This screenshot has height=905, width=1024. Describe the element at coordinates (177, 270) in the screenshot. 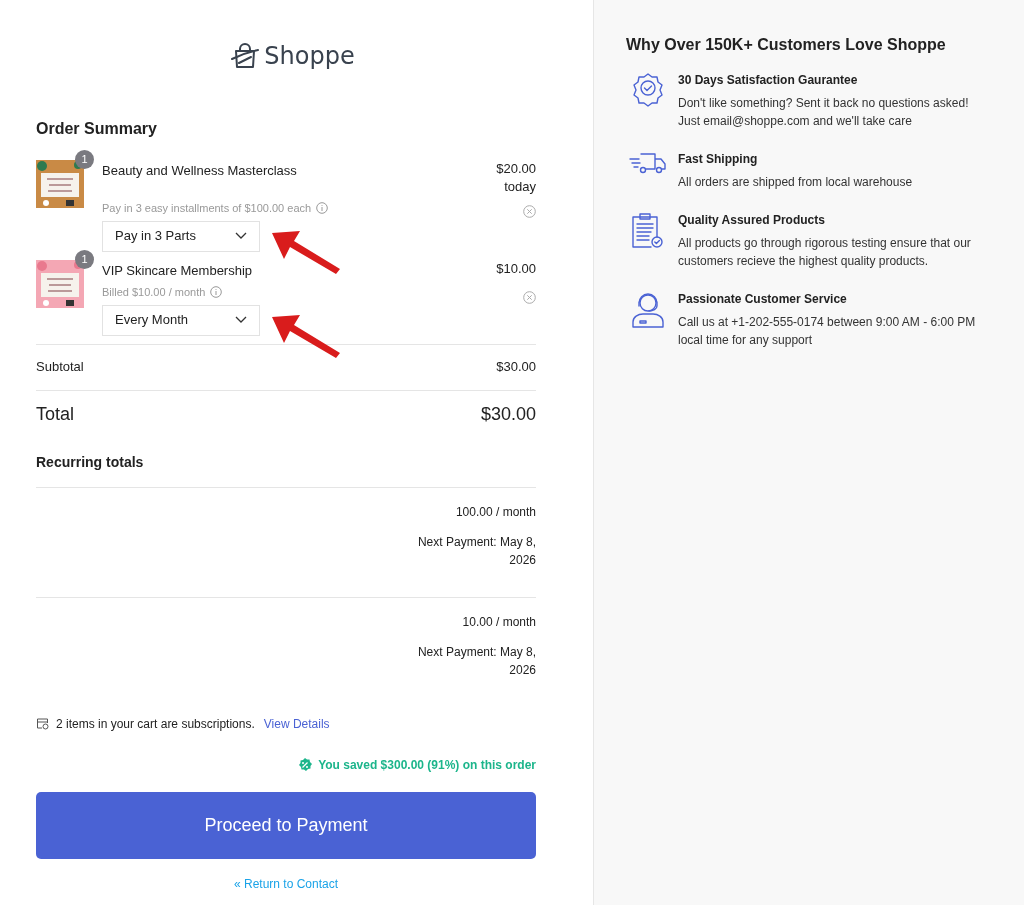

I see `product-name: VIP Skincare Membership` at that location.